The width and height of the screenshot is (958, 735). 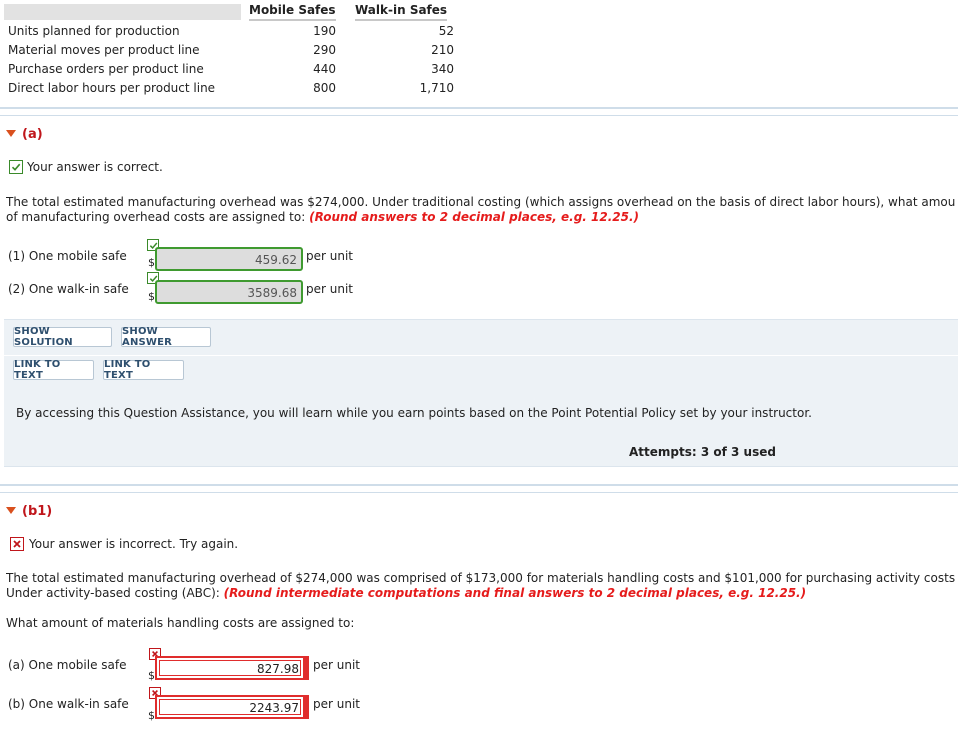 I want to click on cell-mobile-units: 190, so click(x=324, y=31).